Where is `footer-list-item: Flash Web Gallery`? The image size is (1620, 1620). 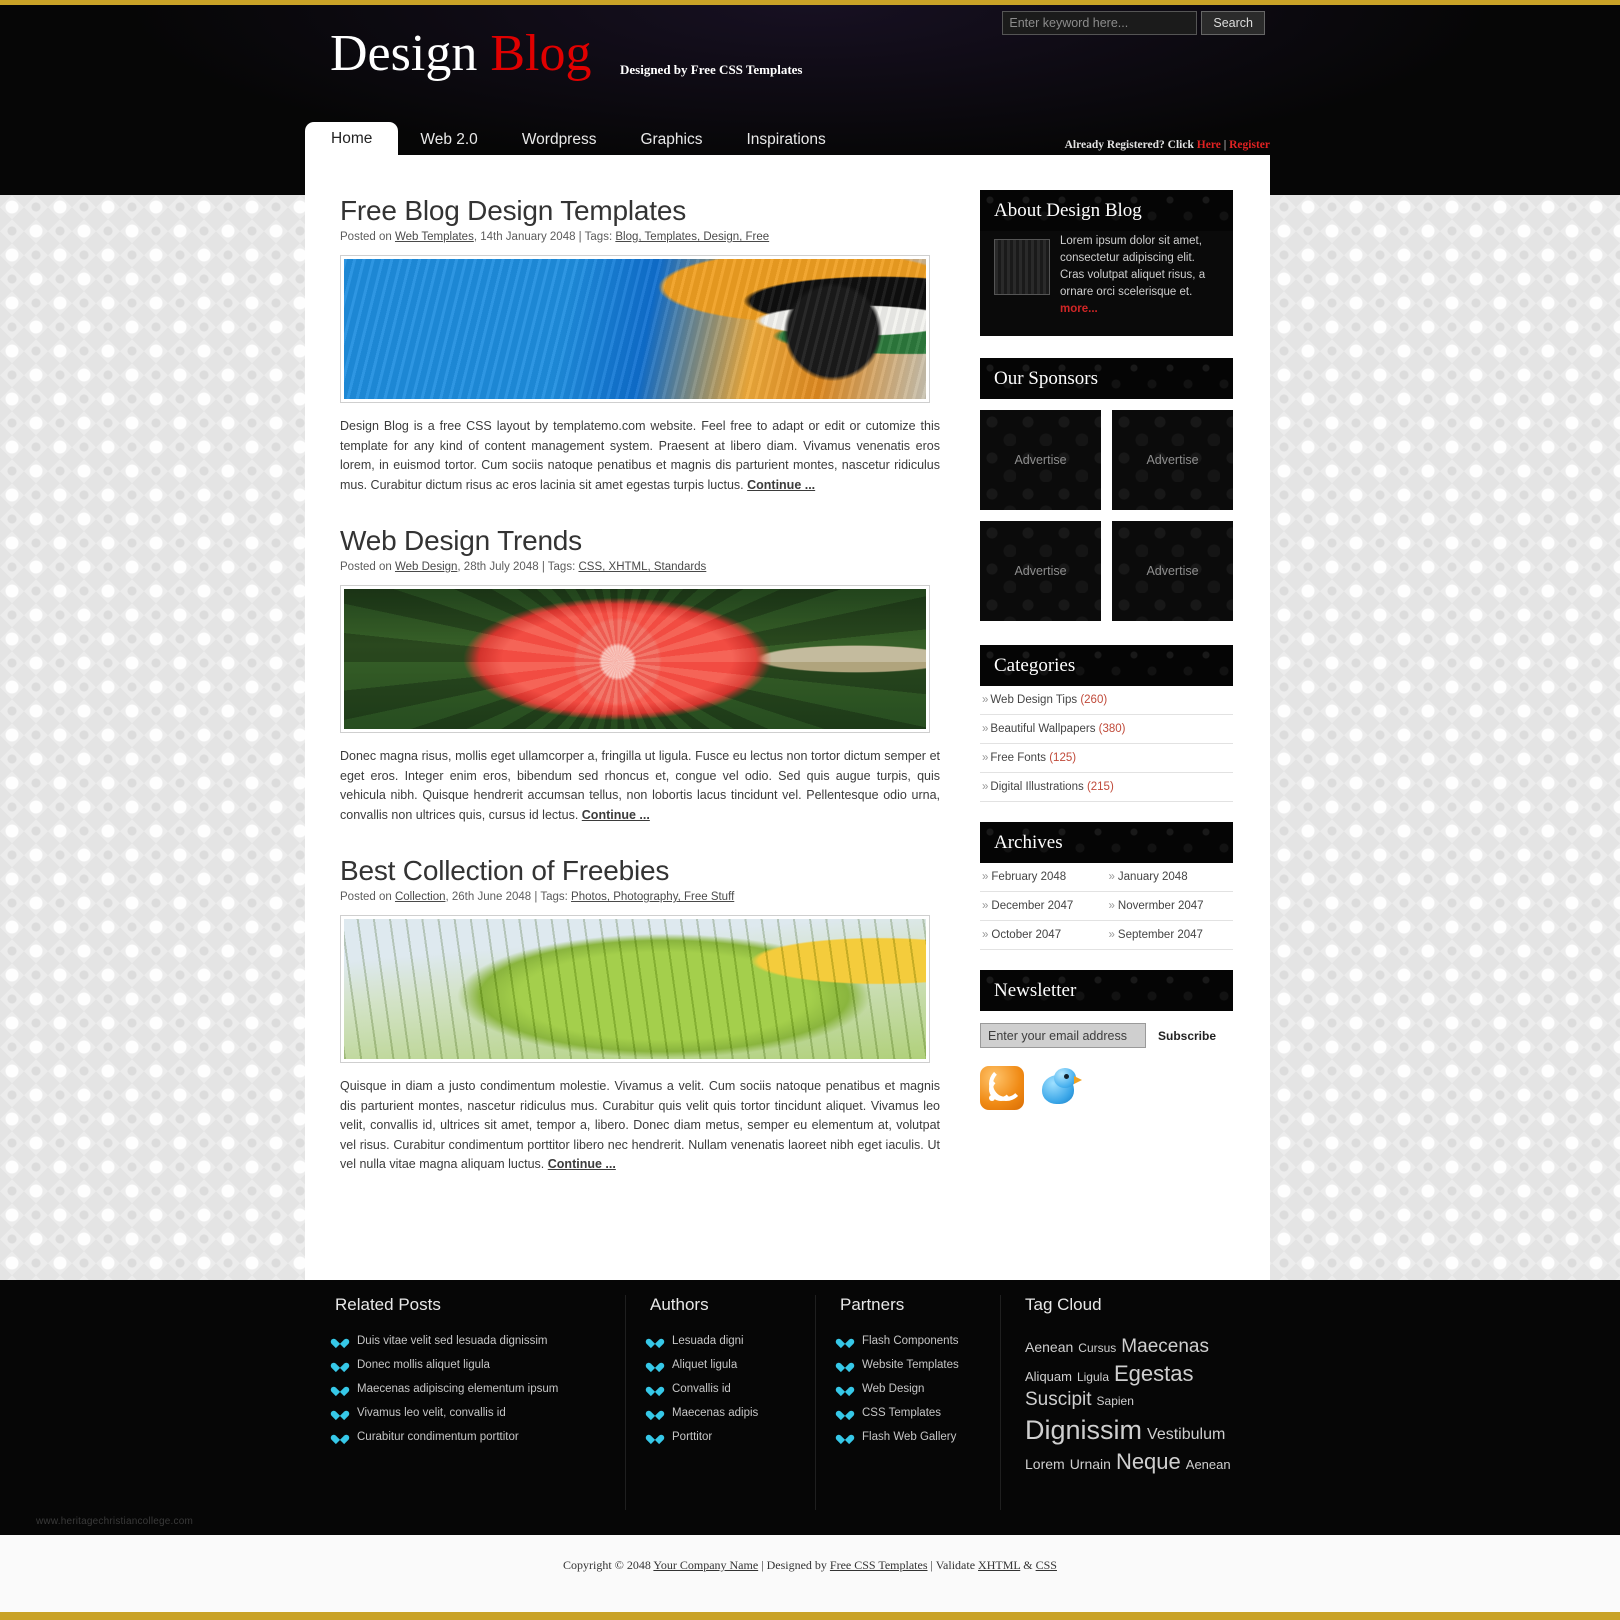
footer-list-item: Flash Web Gallery is located at coordinates (909, 1437).